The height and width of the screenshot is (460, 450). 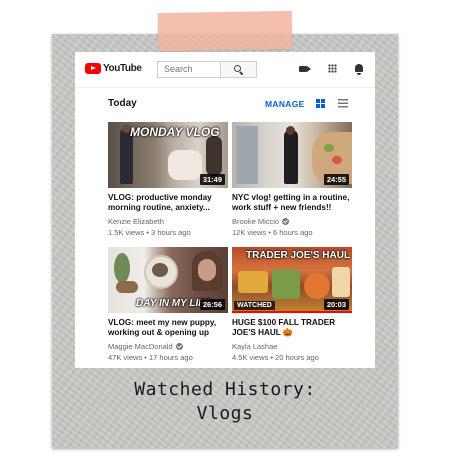 I want to click on thumbnail-overlay-text: MONDAY VLOG, so click(x=175, y=132).